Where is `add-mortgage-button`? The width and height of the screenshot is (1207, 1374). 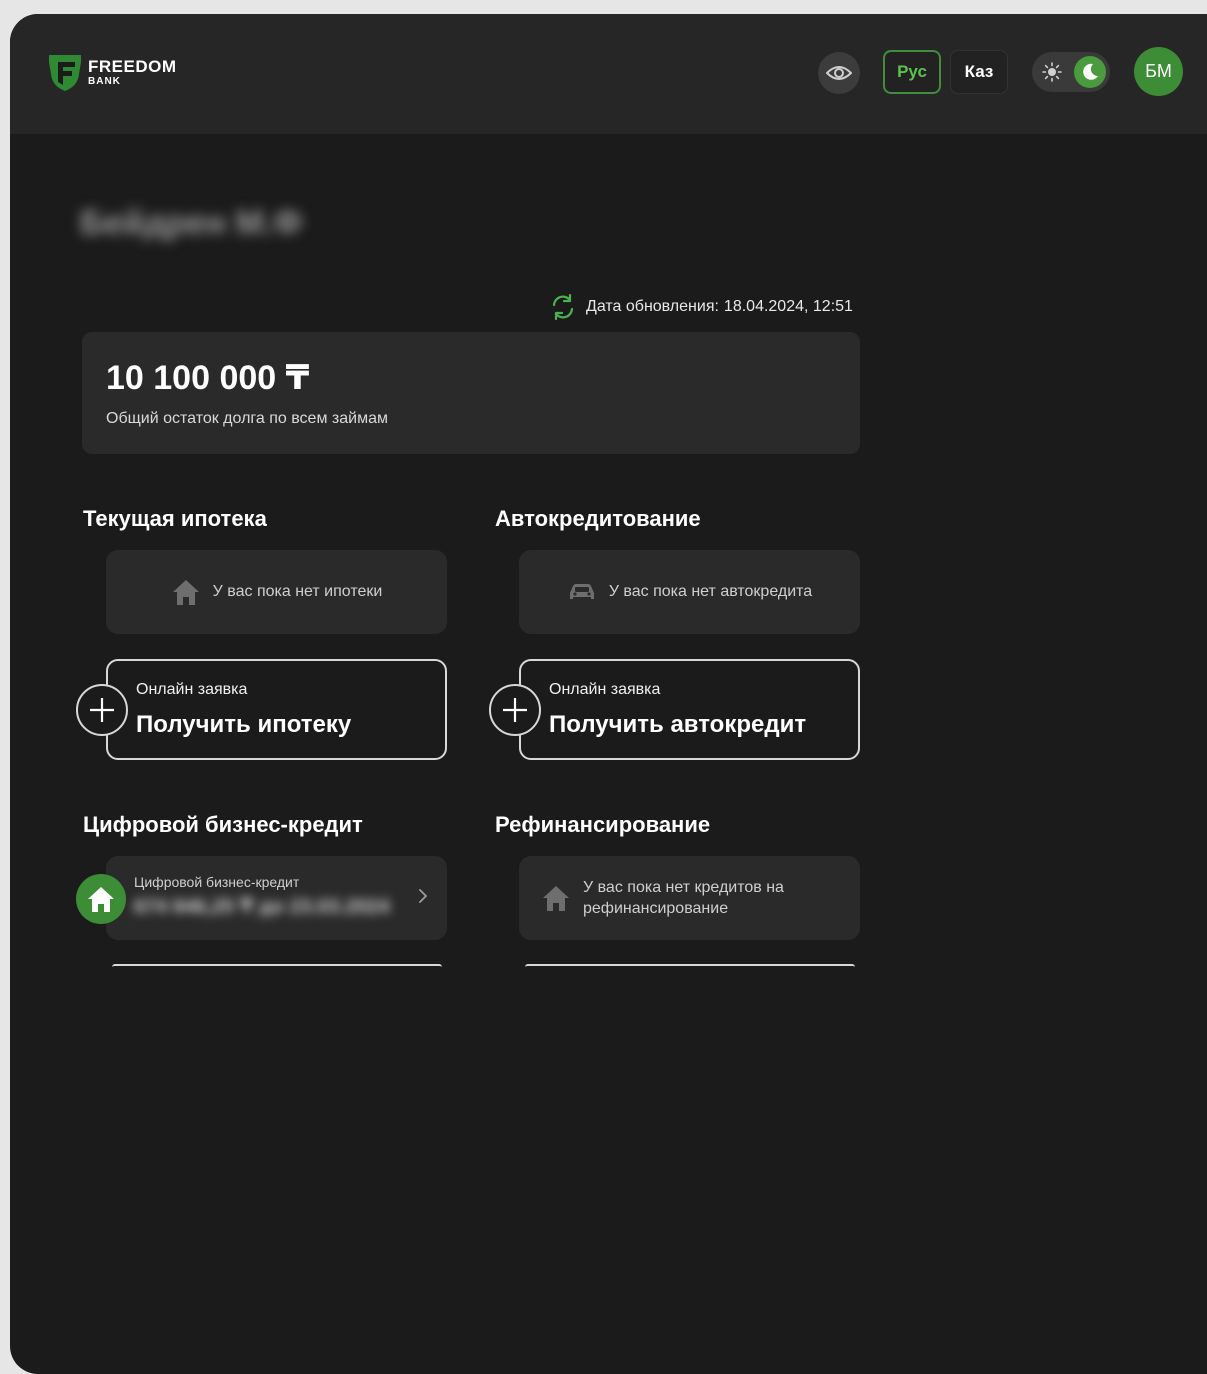 add-mortgage-button is located at coordinates (102, 710).